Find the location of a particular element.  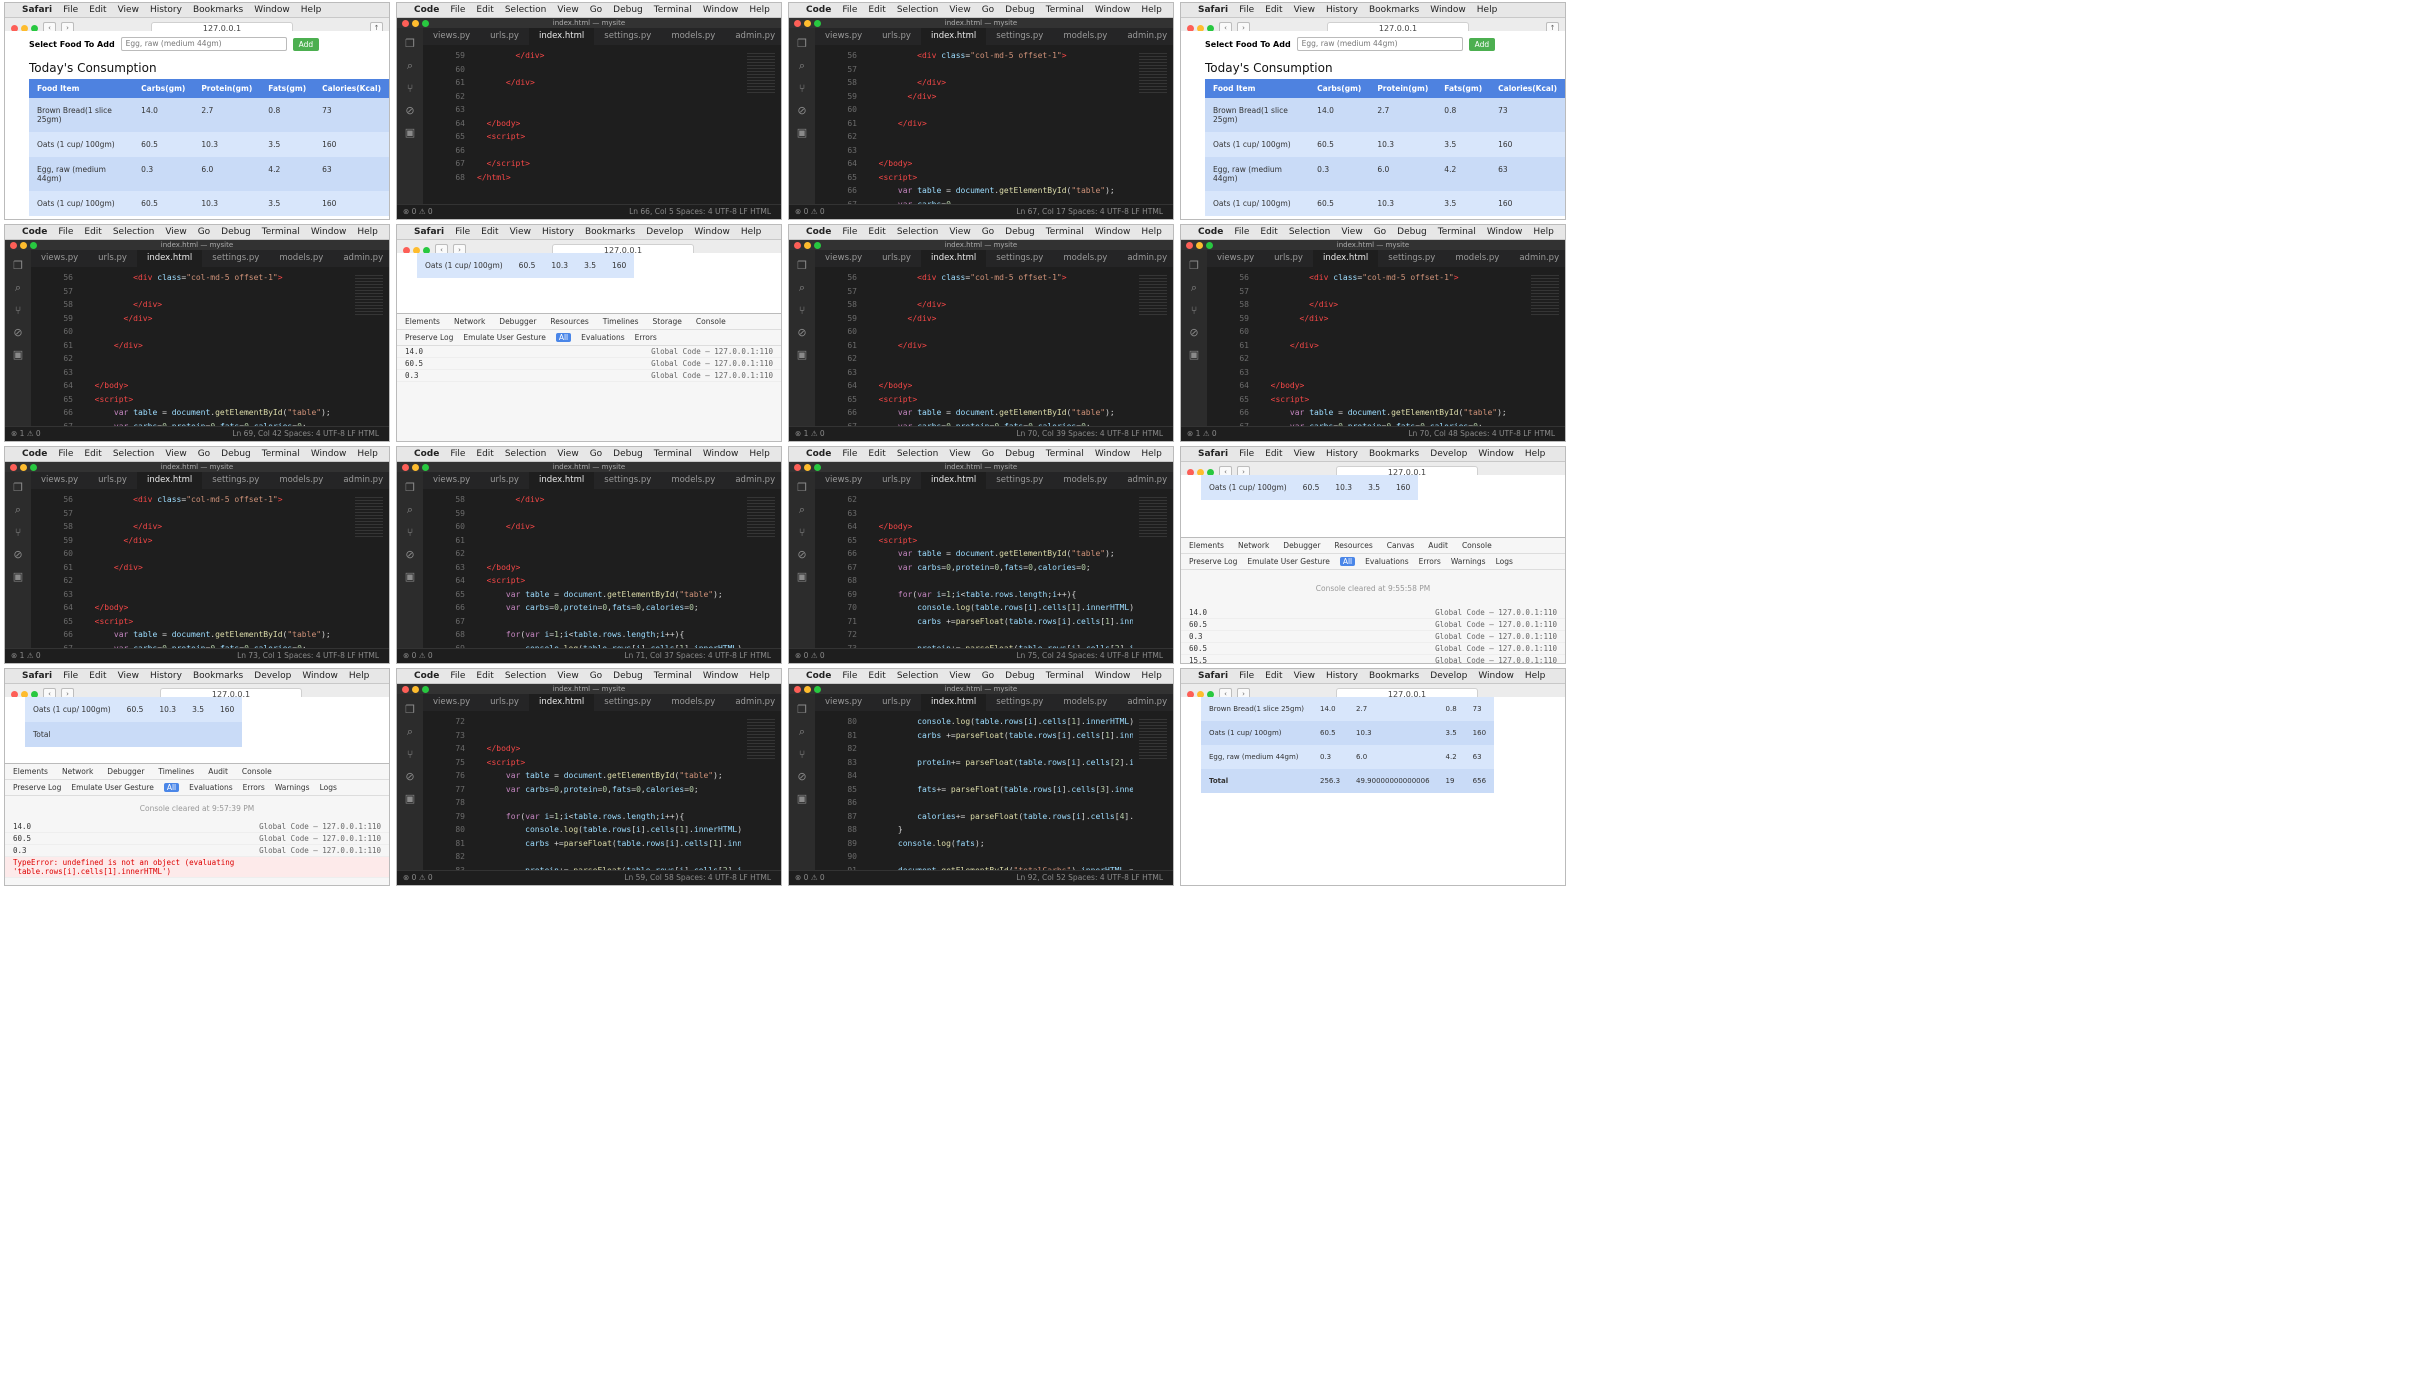

menu-history: History is located at coordinates (166, 10).